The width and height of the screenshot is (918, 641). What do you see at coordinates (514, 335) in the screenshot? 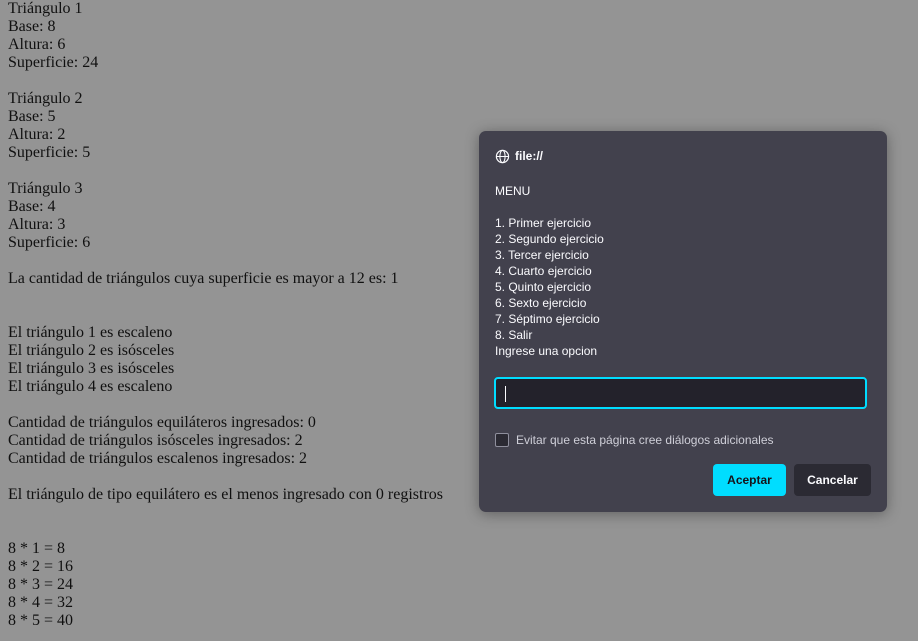
I see `message-line: 8. Salir` at bounding box center [514, 335].